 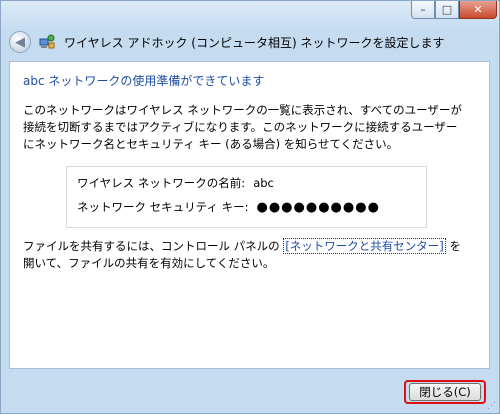 I want to click on back-arrow-icon: ◀, so click(x=20, y=42).